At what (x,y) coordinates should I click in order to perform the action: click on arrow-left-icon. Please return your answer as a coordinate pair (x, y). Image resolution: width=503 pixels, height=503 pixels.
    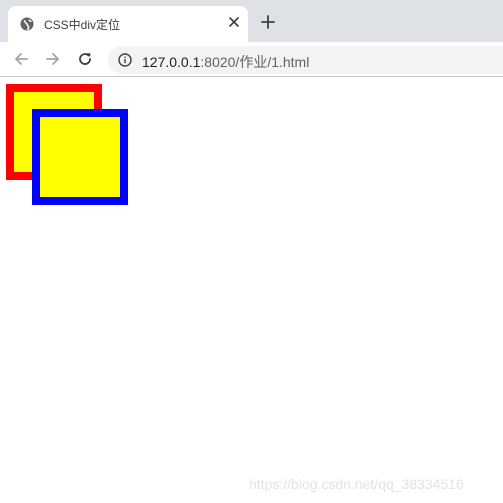
    Looking at the image, I should click on (21, 59).